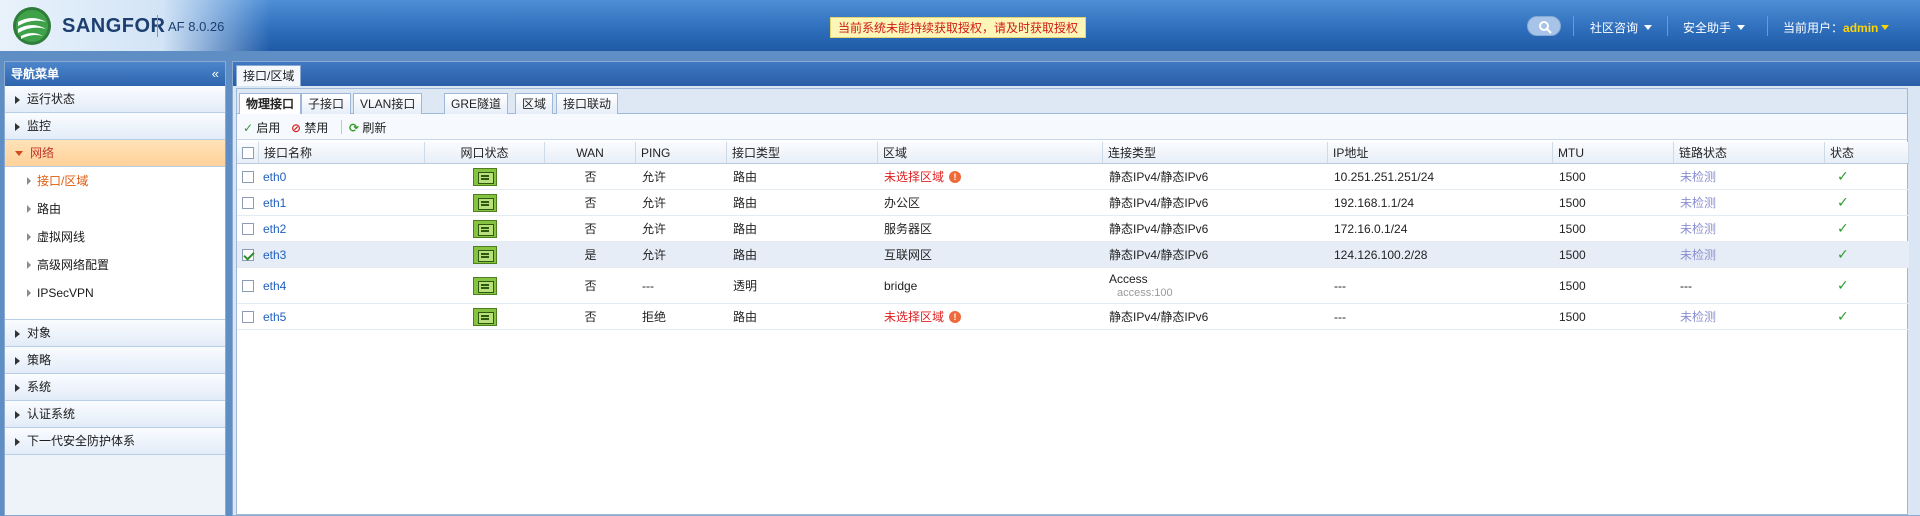  What do you see at coordinates (157, 26) in the screenshot?
I see `brand-divider` at bounding box center [157, 26].